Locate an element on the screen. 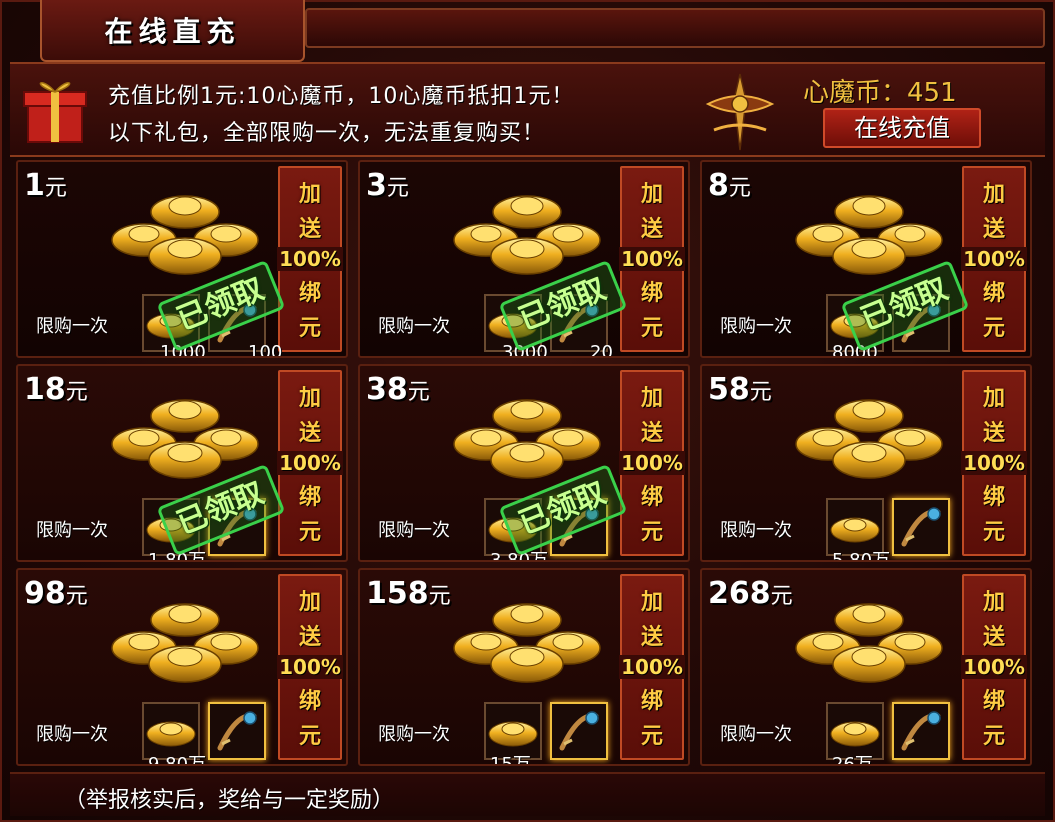 This screenshot has width=1055, height=822. package-price: 158元 is located at coordinates (408, 593).